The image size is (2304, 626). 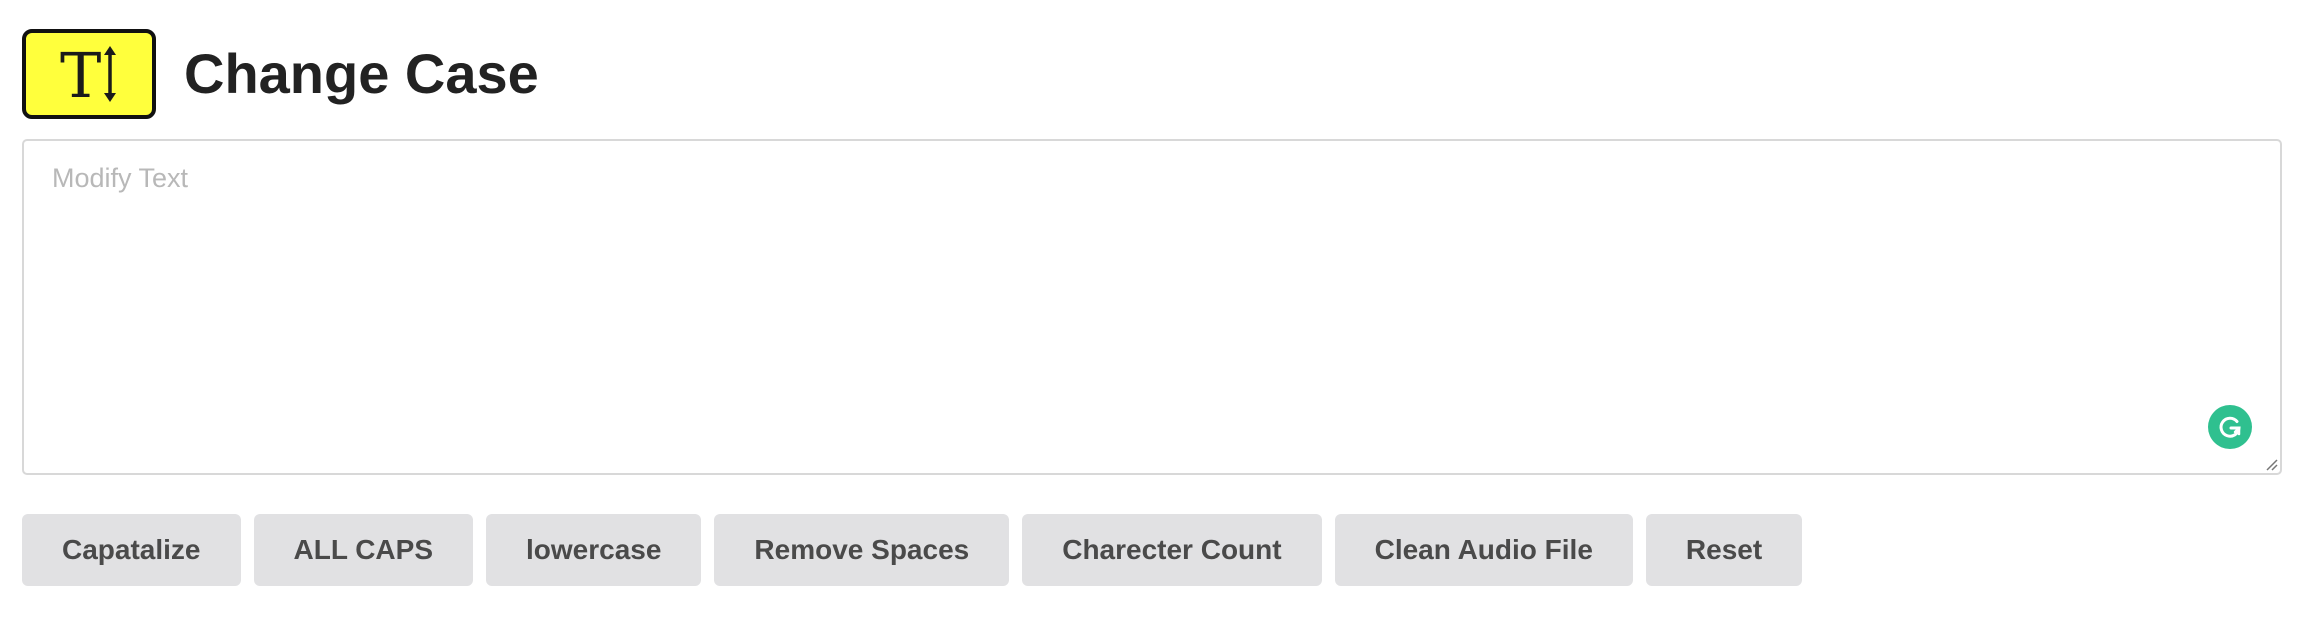 I want to click on app-logo: T, so click(x=89, y=74).